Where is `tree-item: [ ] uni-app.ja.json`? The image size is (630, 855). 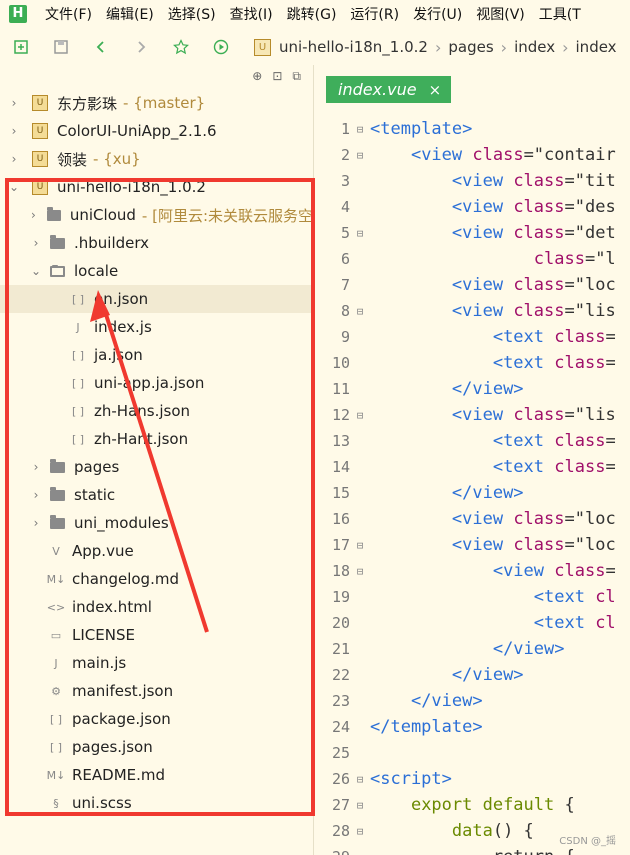
tree-item: [ ] uni-app.ja.json is located at coordinates (156, 383).